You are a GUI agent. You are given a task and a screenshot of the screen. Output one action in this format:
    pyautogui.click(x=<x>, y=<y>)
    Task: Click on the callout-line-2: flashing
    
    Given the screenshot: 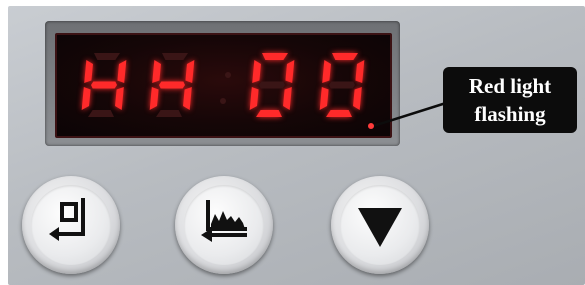 What is the action you would take?
    pyautogui.click(x=510, y=114)
    